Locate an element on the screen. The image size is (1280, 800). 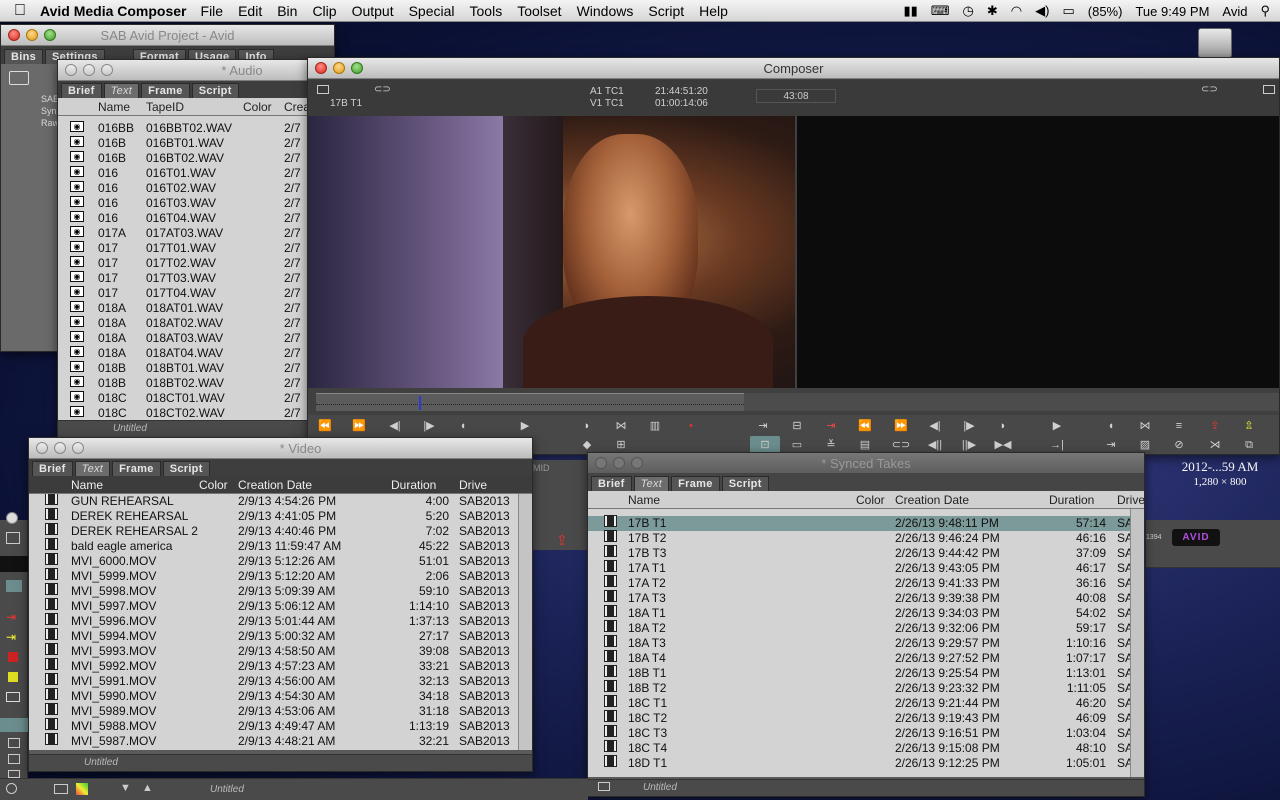
bluetooth-icon: ✱ is located at coordinates (992, 11).